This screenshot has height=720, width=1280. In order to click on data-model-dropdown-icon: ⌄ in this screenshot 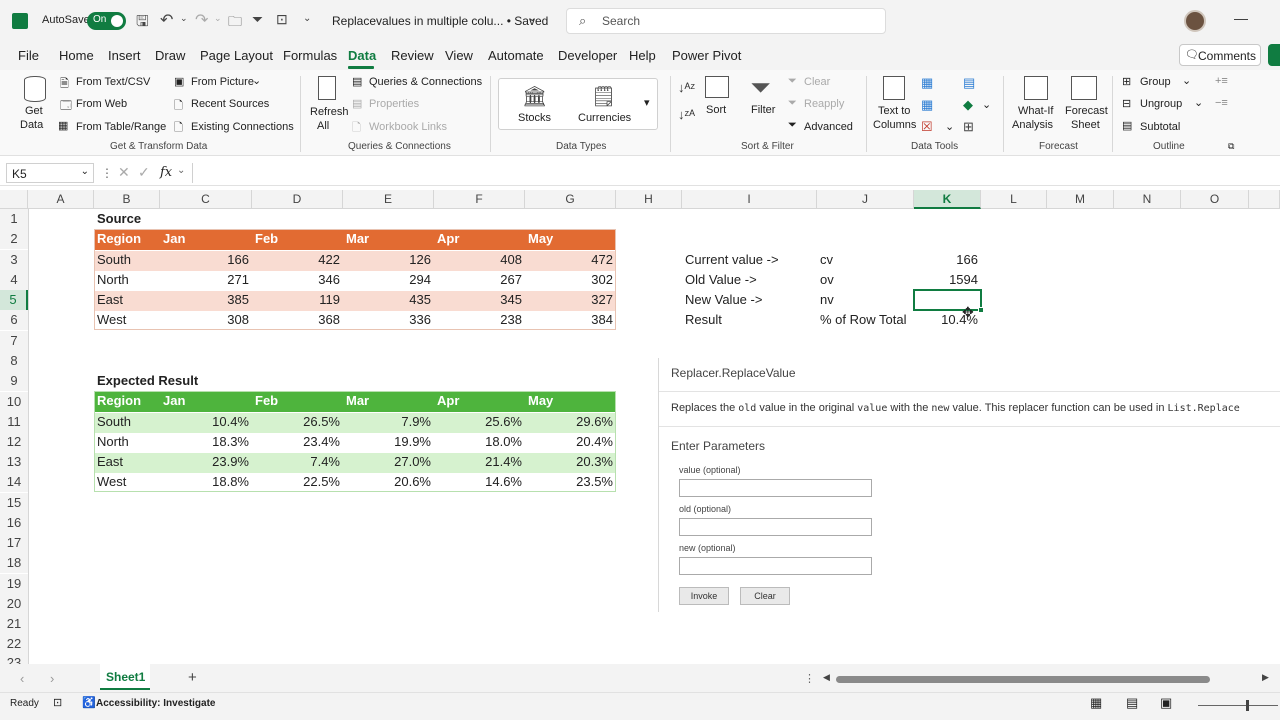, I will do `click(986, 104)`.